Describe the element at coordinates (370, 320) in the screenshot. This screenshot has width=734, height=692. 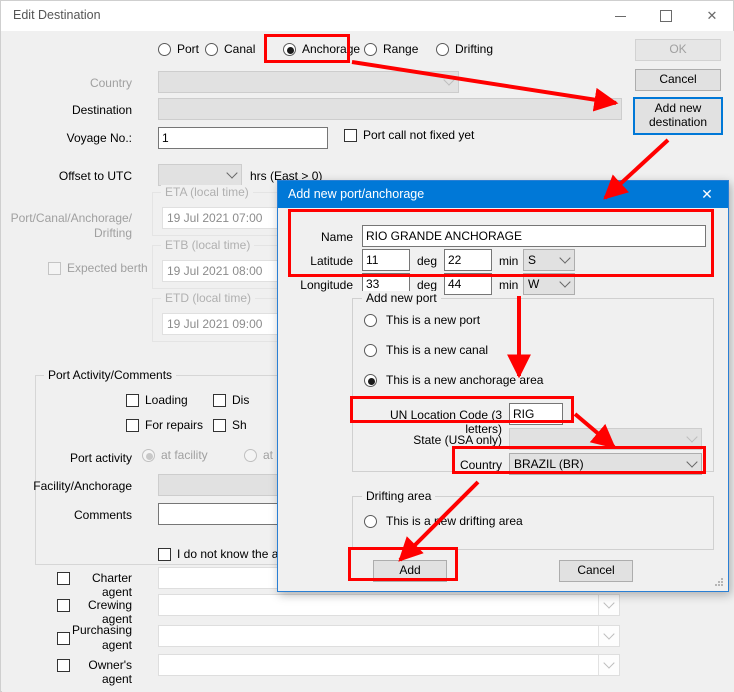
I see `radio-new-port-icon` at that location.